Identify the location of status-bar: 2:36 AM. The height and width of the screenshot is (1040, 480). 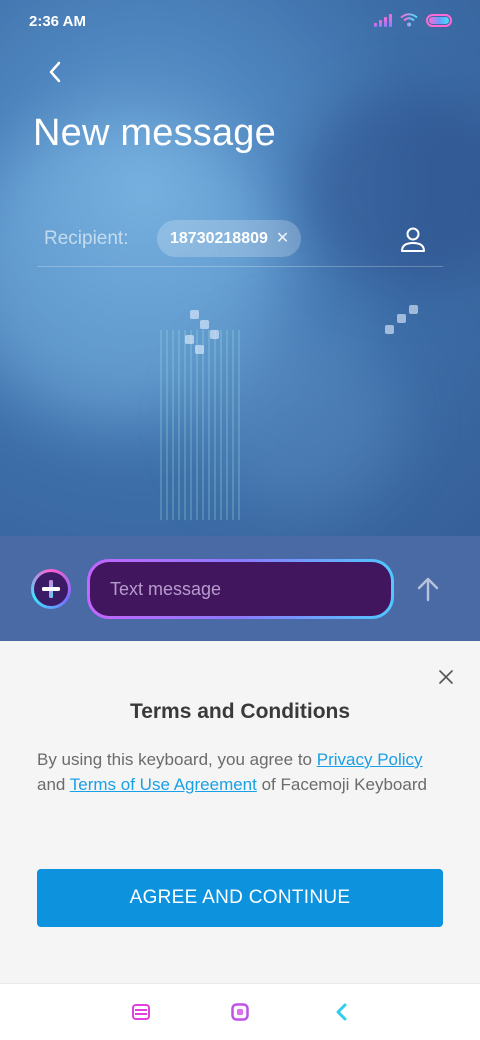
(240, 22).